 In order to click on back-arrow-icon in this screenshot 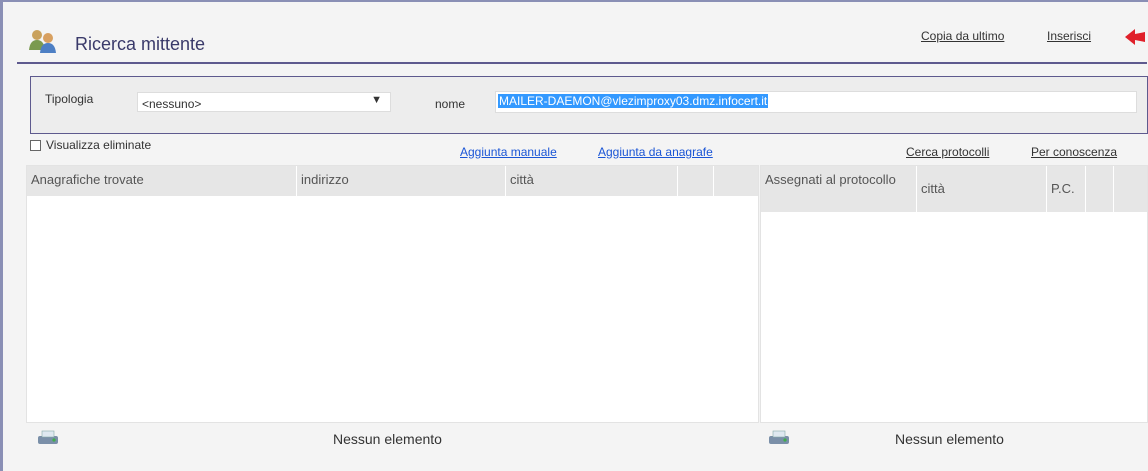, I will do `click(1135, 37)`.